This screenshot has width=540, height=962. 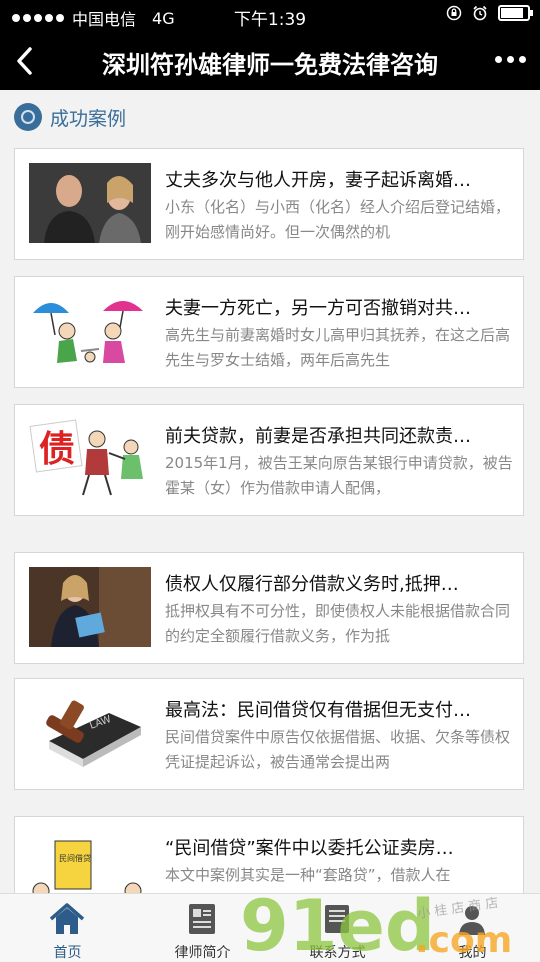 What do you see at coordinates (489, 13) in the screenshot?
I see `status-right` at bounding box center [489, 13].